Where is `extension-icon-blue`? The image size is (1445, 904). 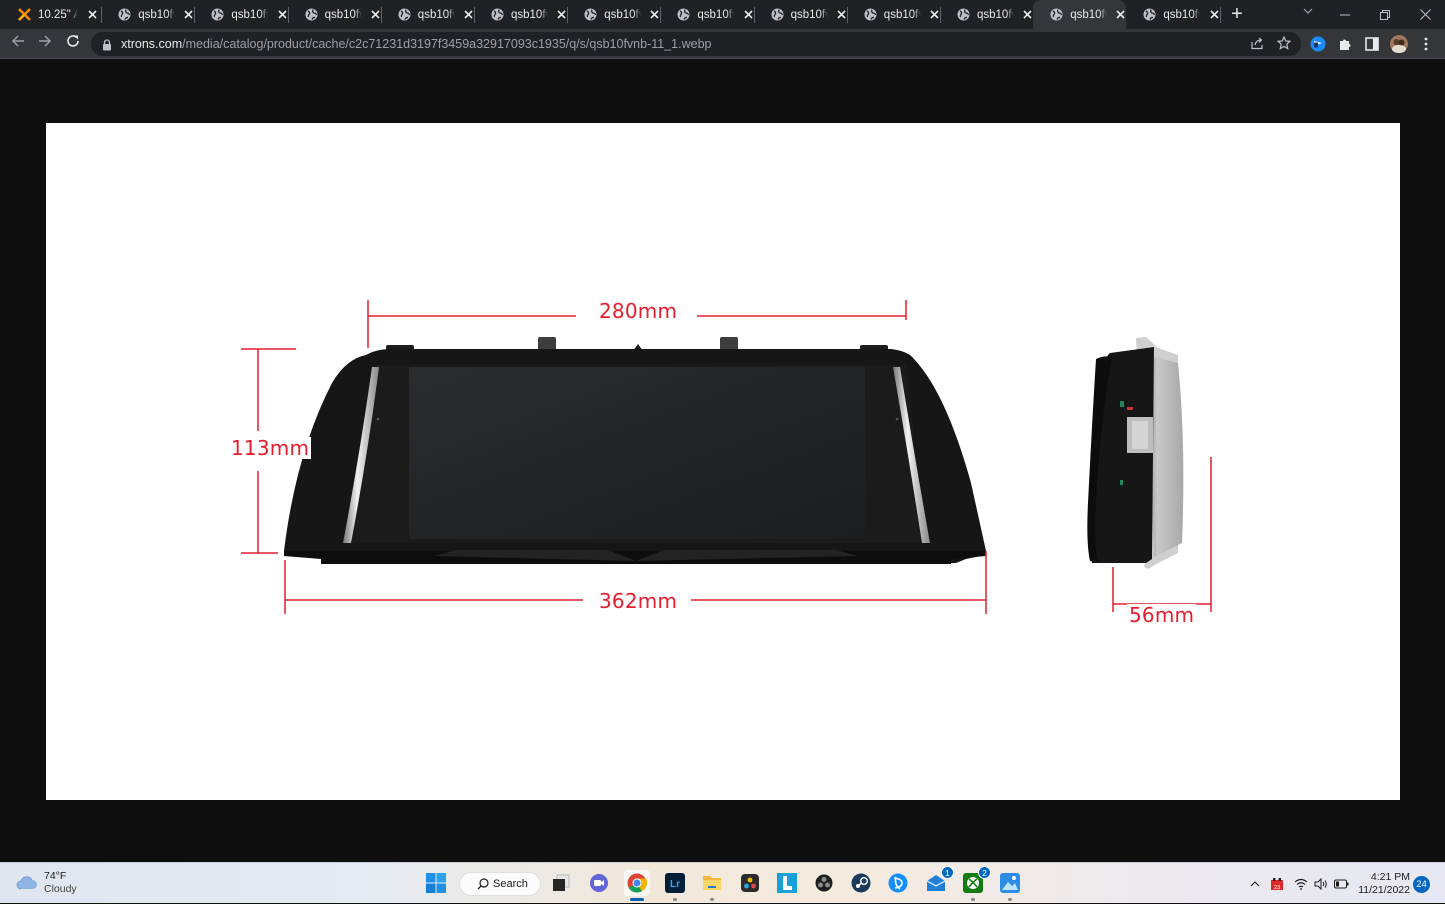 extension-icon-blue is located at coordinates (1318, 44).